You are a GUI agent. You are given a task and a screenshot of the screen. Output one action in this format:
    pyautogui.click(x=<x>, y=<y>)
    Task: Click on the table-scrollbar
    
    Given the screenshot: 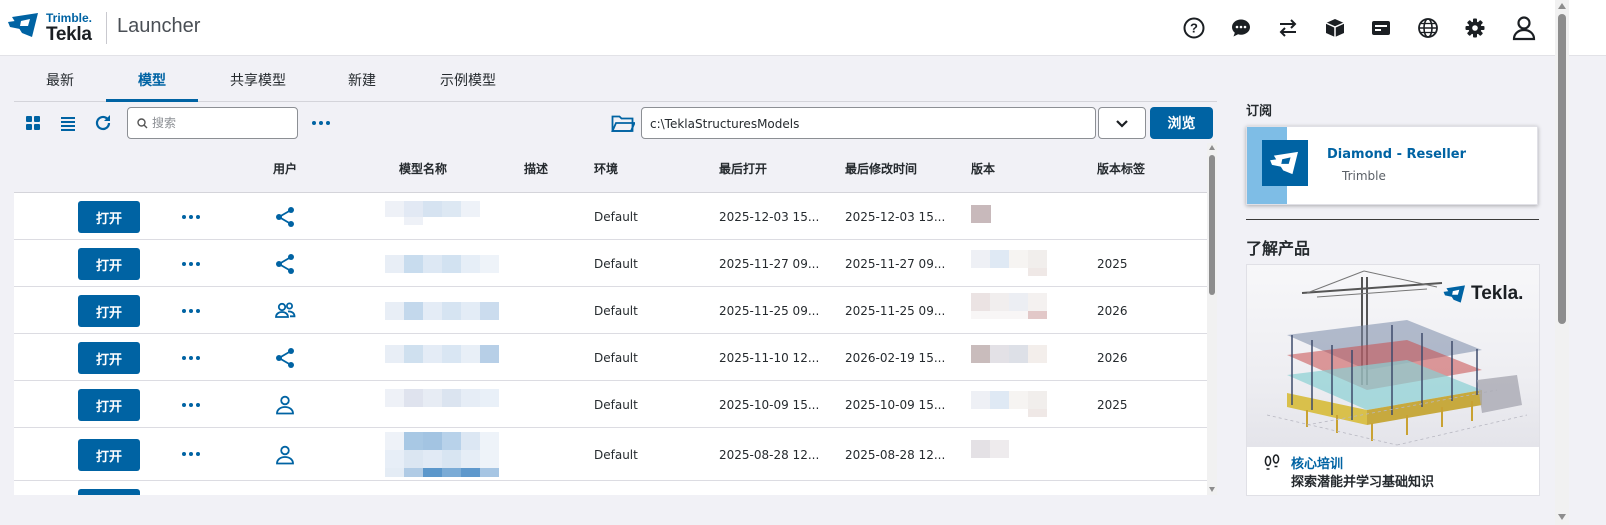 What is the action you would take?
    pyautogui.click(x=1212, y=319)
    